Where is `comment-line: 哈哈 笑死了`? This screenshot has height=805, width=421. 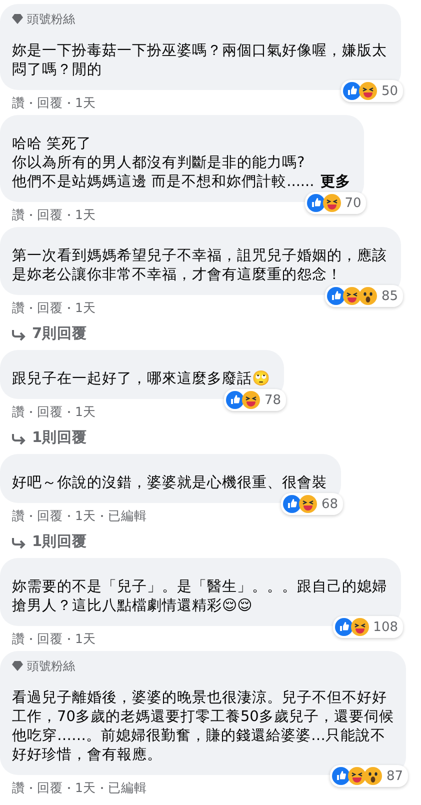
comment-line: 哈哈 笑死了 is located at coordinates (52, 144).